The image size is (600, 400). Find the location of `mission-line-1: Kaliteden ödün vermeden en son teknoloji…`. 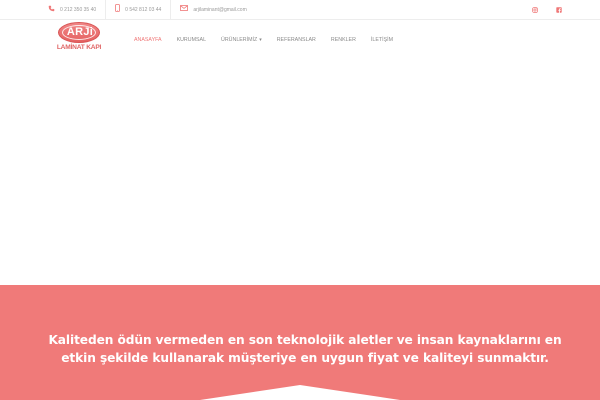

mission-line-1: Kaliteden ödün vermeden en son teknoloji… is located at coordinates (305, 340).